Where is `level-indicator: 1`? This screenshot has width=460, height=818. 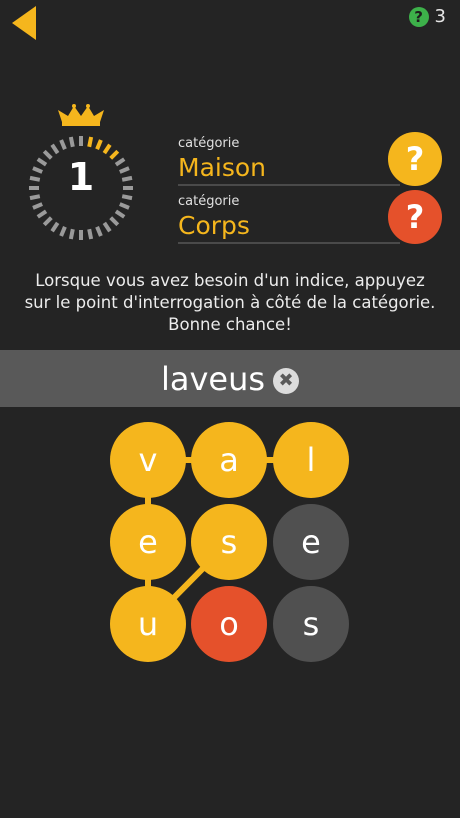
level-indicator: 1 is located at coordinates (81, 172).